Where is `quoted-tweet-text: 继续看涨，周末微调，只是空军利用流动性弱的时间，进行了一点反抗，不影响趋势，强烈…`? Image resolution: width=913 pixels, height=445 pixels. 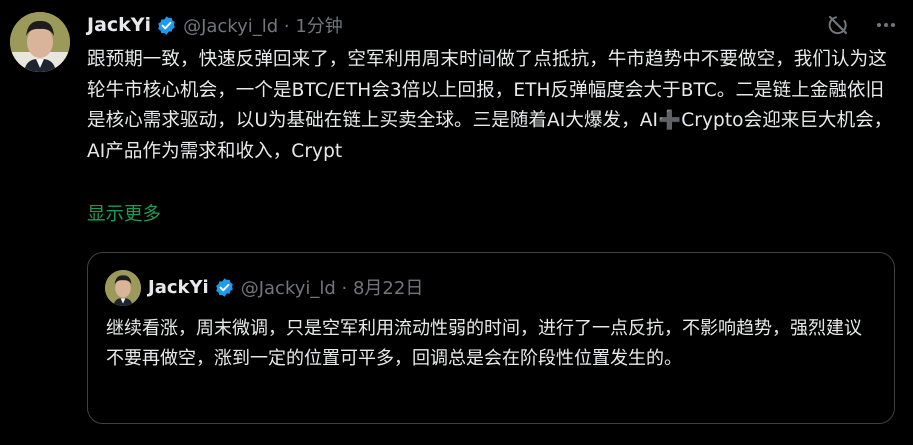 quoted-tweet-text: 继续看涨，周末微调，只是空军利用流动性弱的时间，进行了一点反抗，不影响趋势，强烈… is located at coordinates (484, 343).